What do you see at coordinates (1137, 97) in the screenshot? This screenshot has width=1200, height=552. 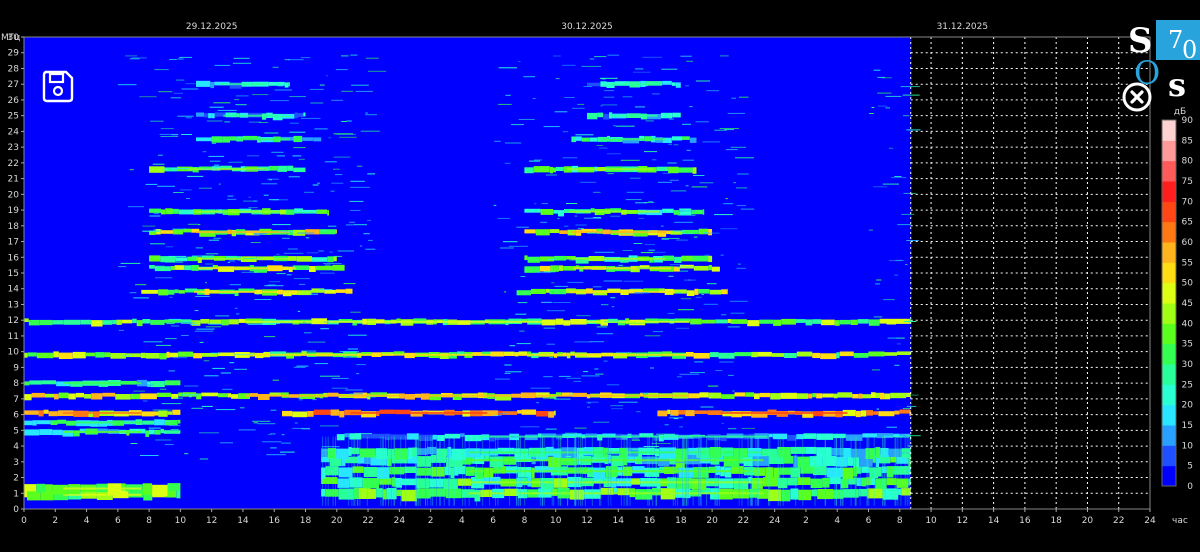 I see `close-icon` at bounding box center [1137, 97].